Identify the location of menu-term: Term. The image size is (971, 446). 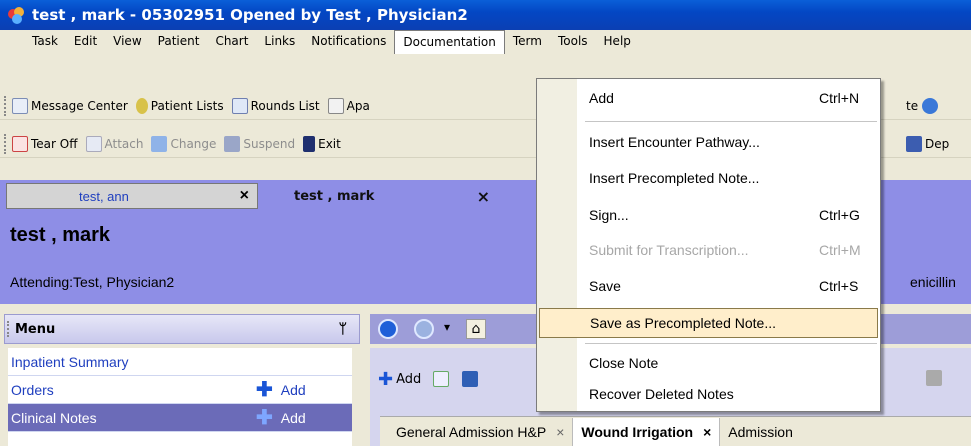
(527, 41).